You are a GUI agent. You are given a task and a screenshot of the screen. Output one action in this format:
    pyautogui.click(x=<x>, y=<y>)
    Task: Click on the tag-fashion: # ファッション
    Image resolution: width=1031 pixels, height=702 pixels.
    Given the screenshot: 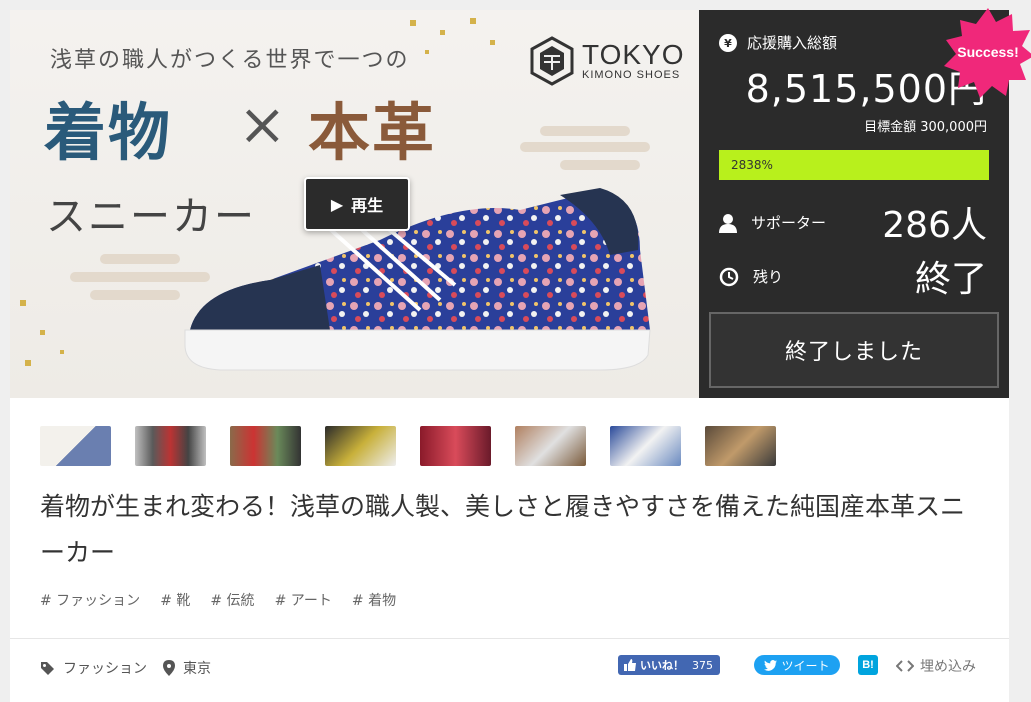 What is the action you would take?
    pyautogui.click(x=90, y=600)
    